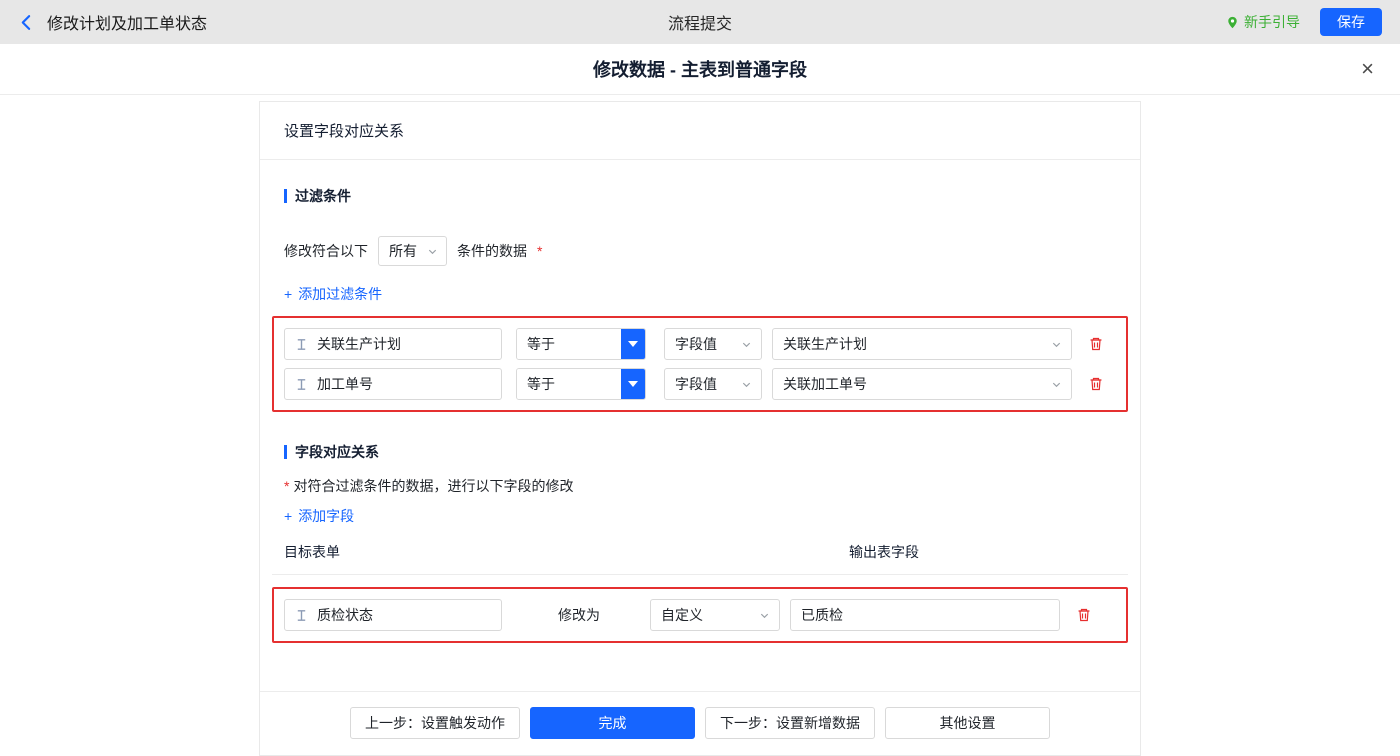 This screenshot has width=1400, height=756. I want to click on modal-title: 修改数据 - 主表到普通字段, so click(700, 70).